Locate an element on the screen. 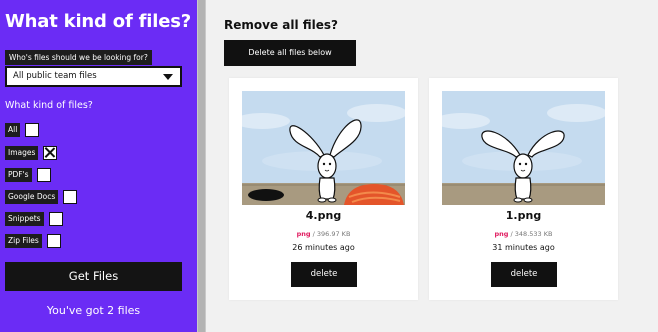  scrollbar-thumb is located at coordinates (201, 166).